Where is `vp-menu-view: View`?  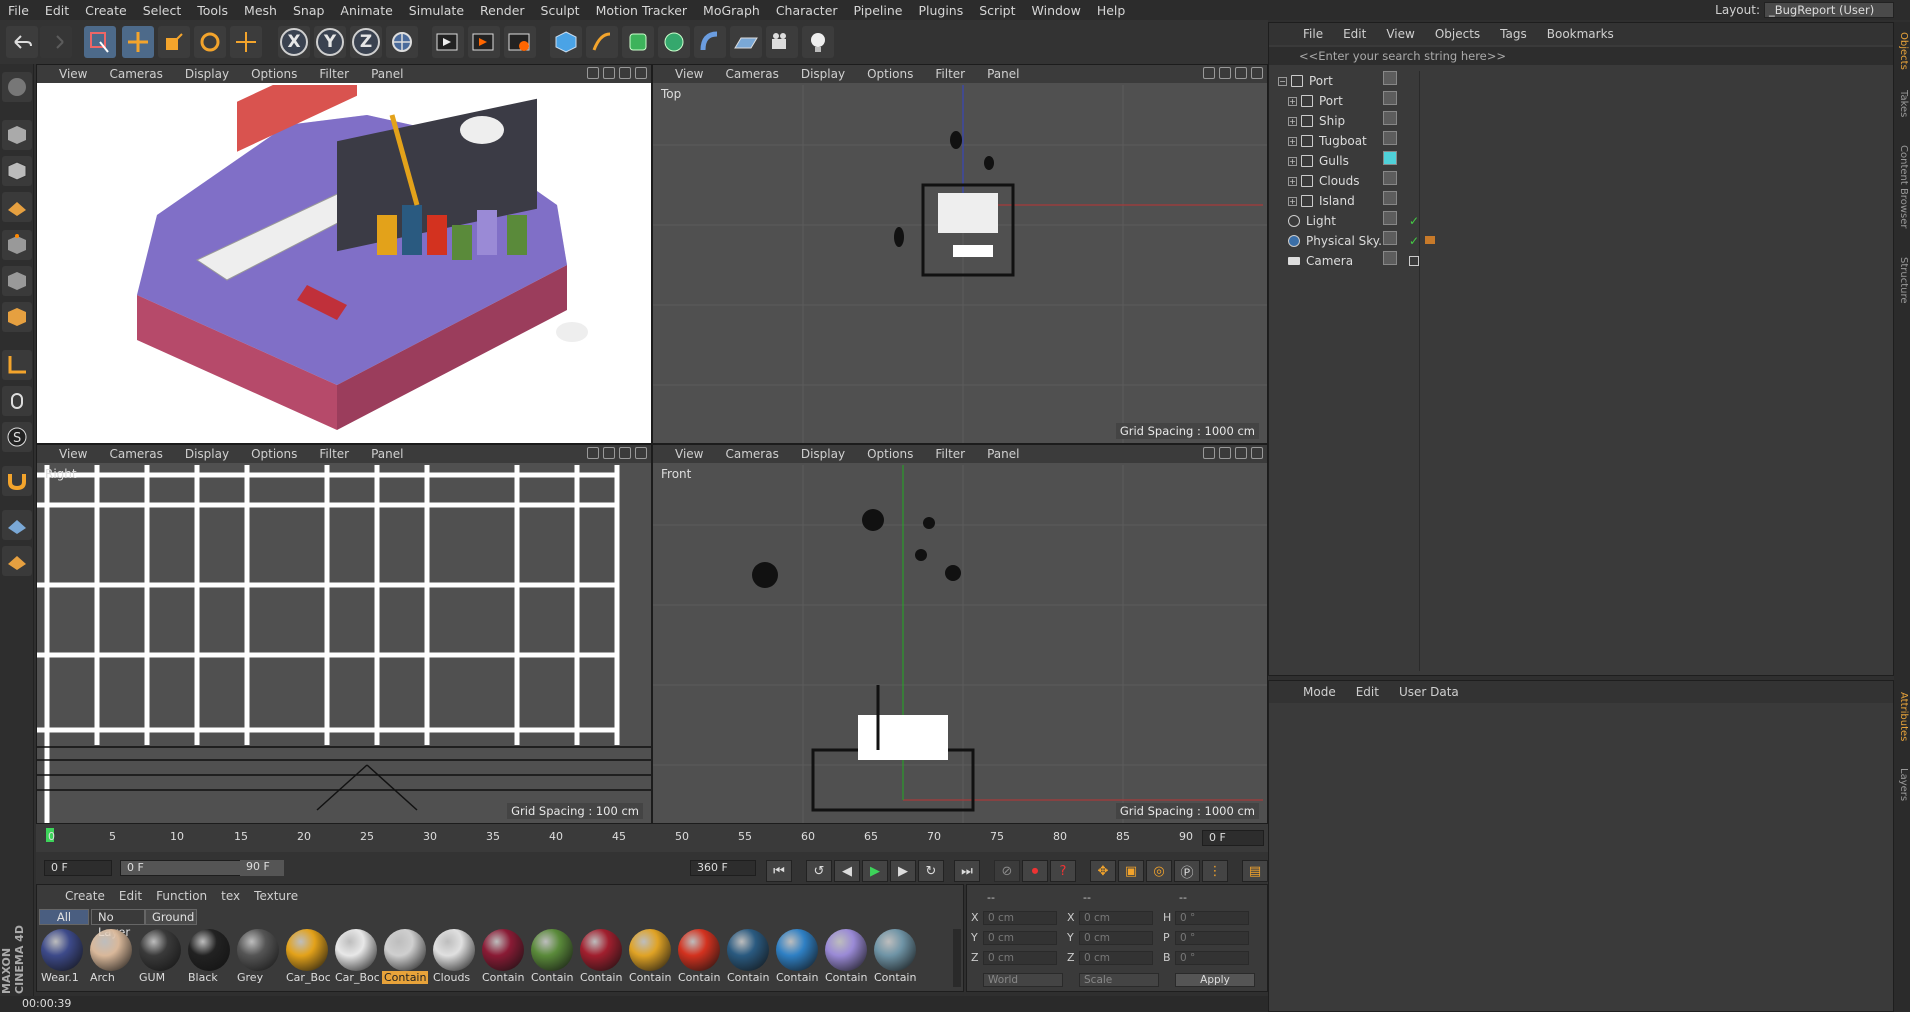 vp-menu-view: View is located at coordinates (74, 74).